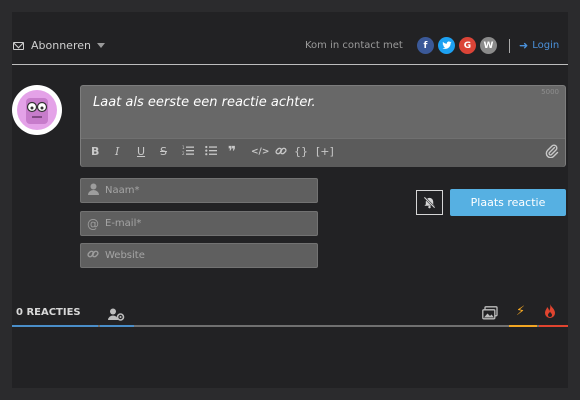 Image resolution: width=580 pixels, height=400 pixels. Describe the element at coordinates (199, 255) in the screenshot. I see `website-field: Website` at that location.